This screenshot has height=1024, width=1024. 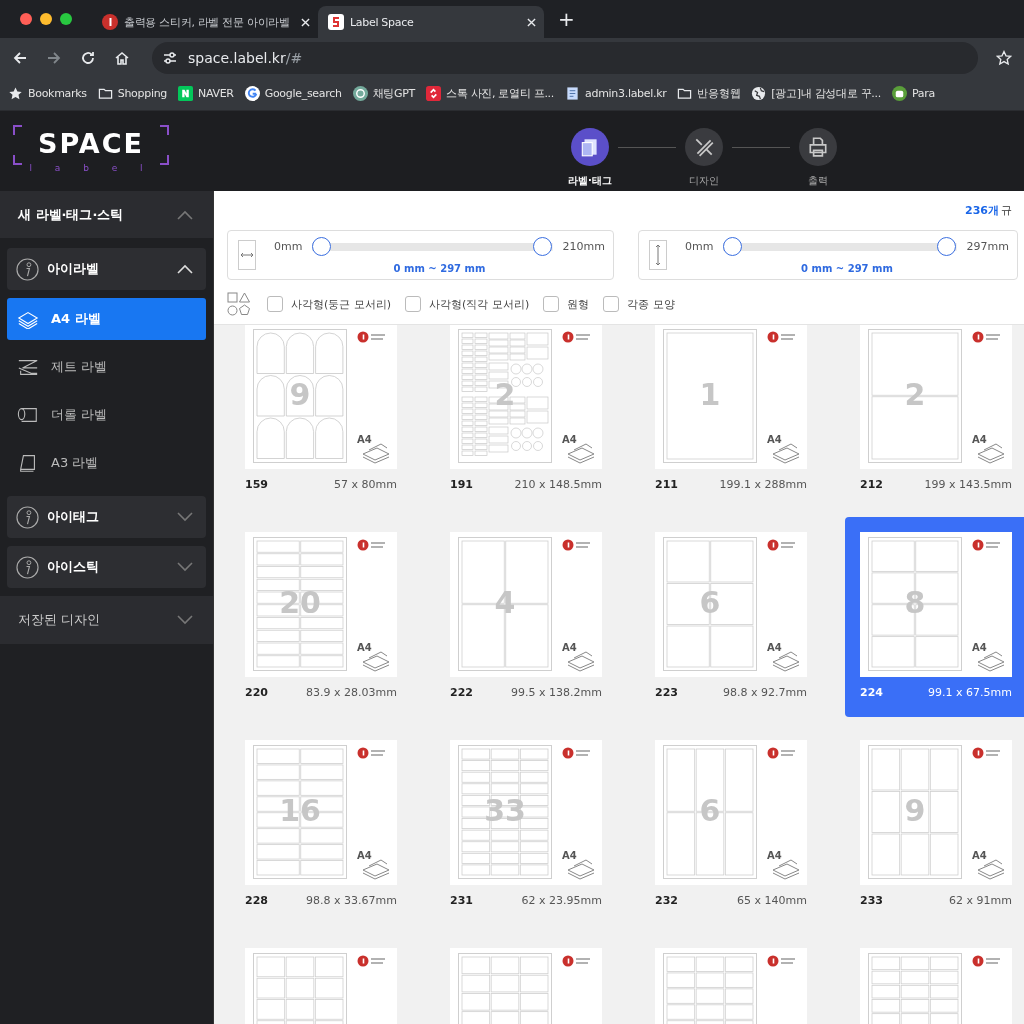 What do you see at coordinates (336, 22) in the screenshot?
I see `brand-favicon-icon` at bounding box center [336, 22].